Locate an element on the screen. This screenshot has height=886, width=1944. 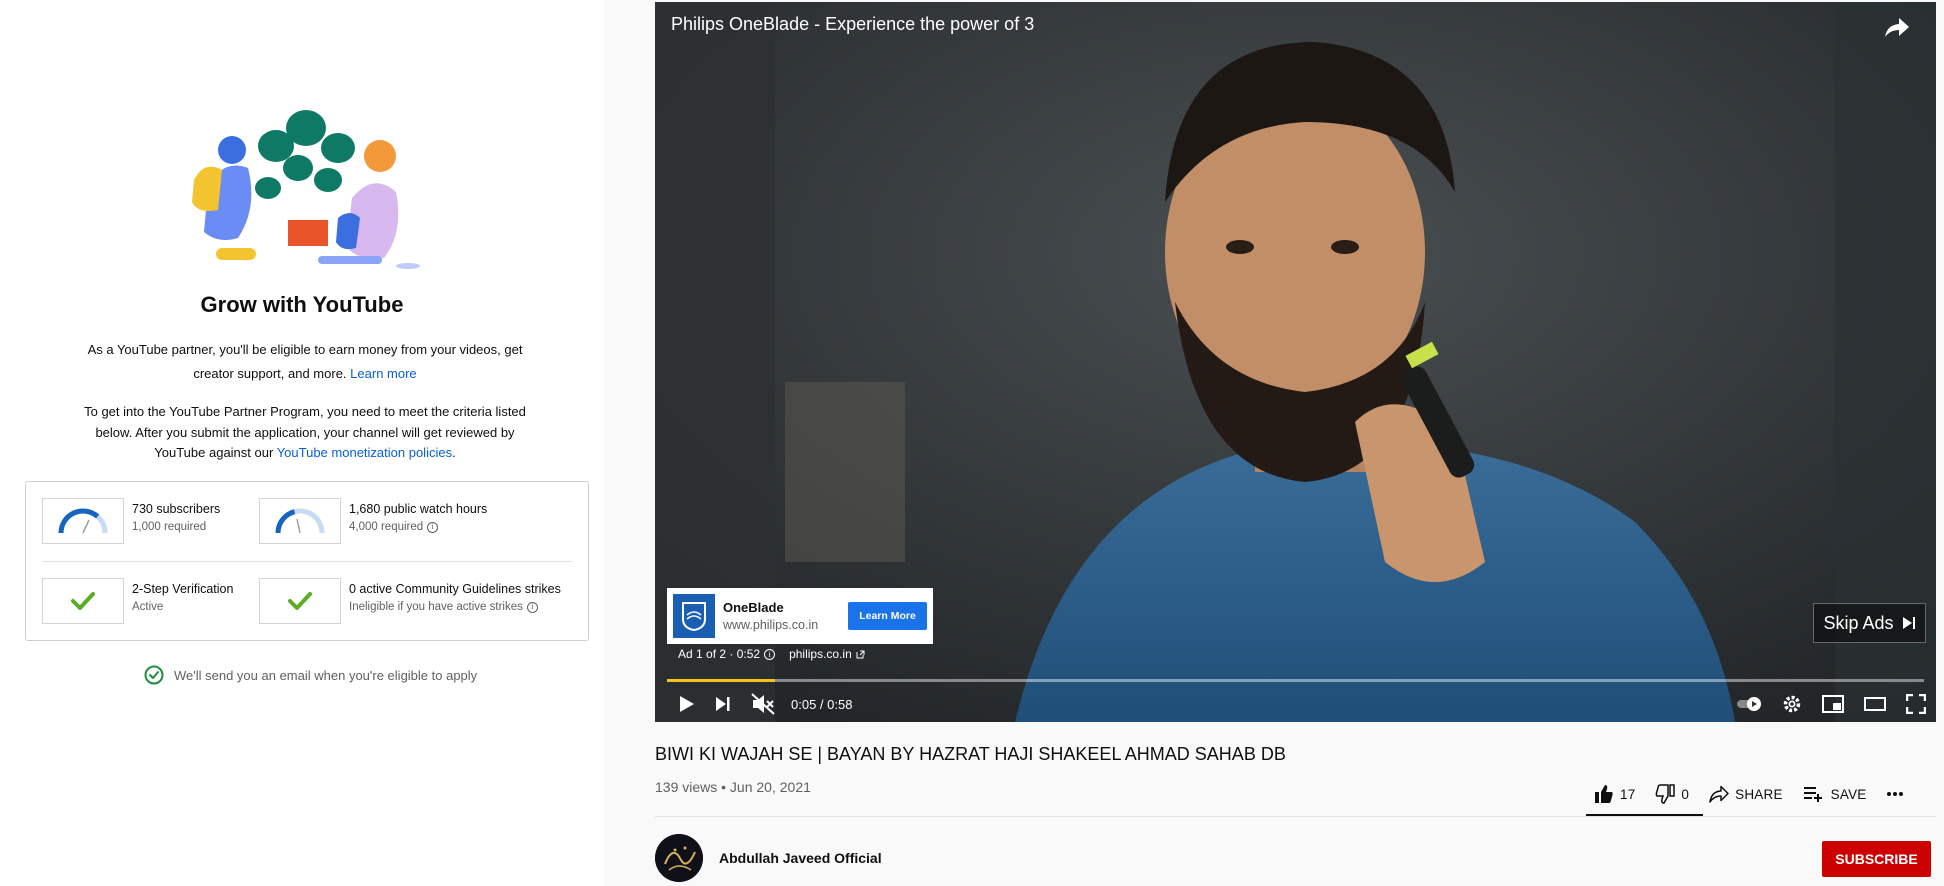
watch-hours-gauge is located at coordinates (300, 521).